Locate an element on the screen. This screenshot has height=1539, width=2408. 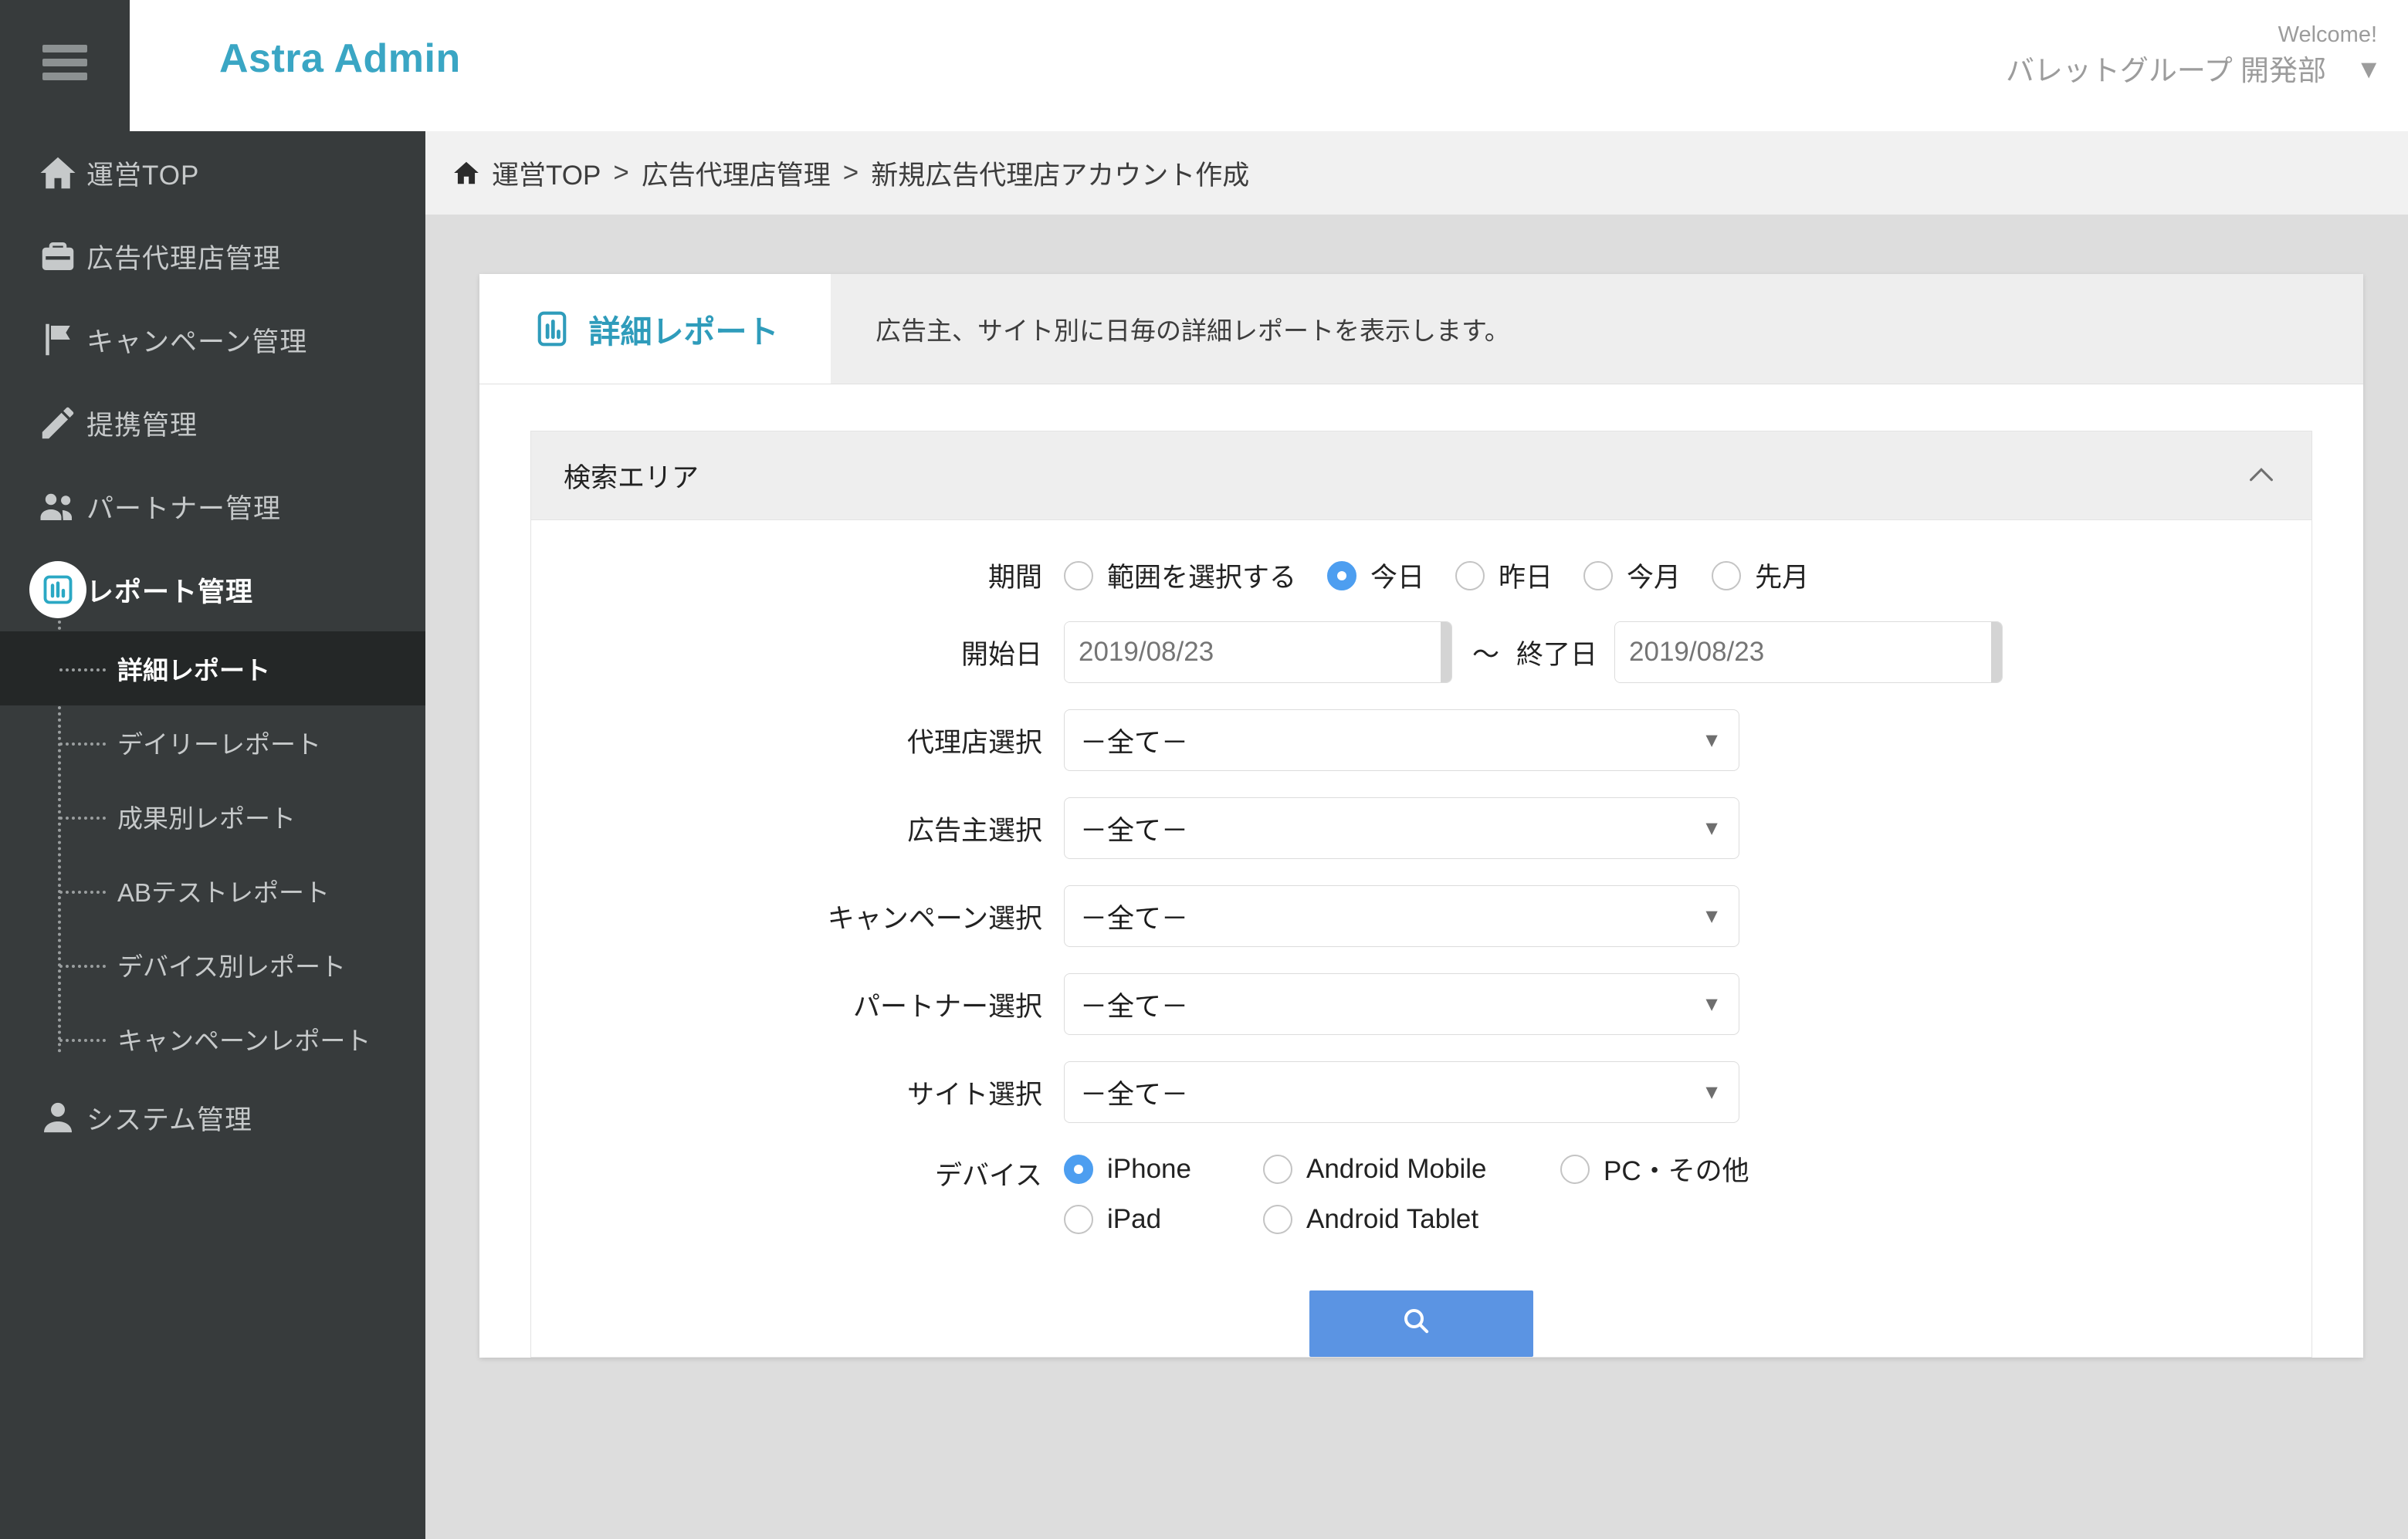
partner-select: －全て－ ▼ is located at coordinates (1401, 1004).